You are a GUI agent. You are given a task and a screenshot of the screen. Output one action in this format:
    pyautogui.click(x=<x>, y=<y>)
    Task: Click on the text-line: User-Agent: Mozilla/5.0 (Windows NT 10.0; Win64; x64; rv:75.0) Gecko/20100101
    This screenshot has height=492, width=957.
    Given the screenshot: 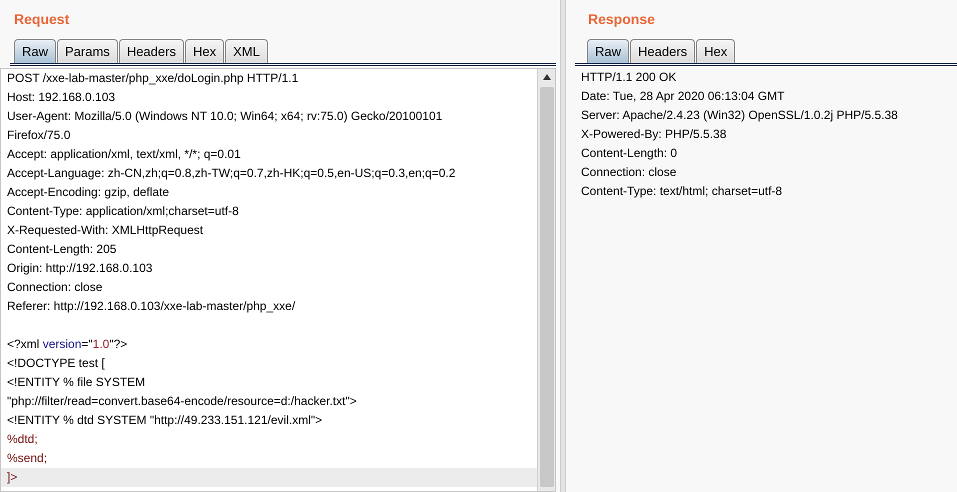 What is the action you would take?
    pyautogui.click(x=225, y=116)
    